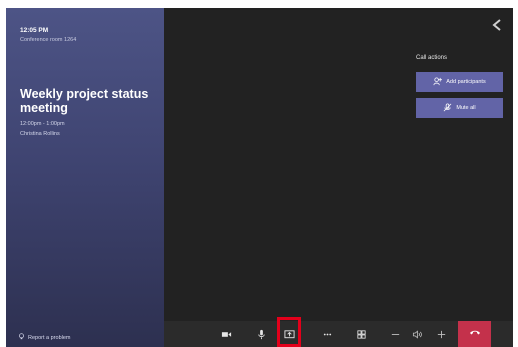  I want to click on call-actions-heading: Call actions, so click(432, 58).